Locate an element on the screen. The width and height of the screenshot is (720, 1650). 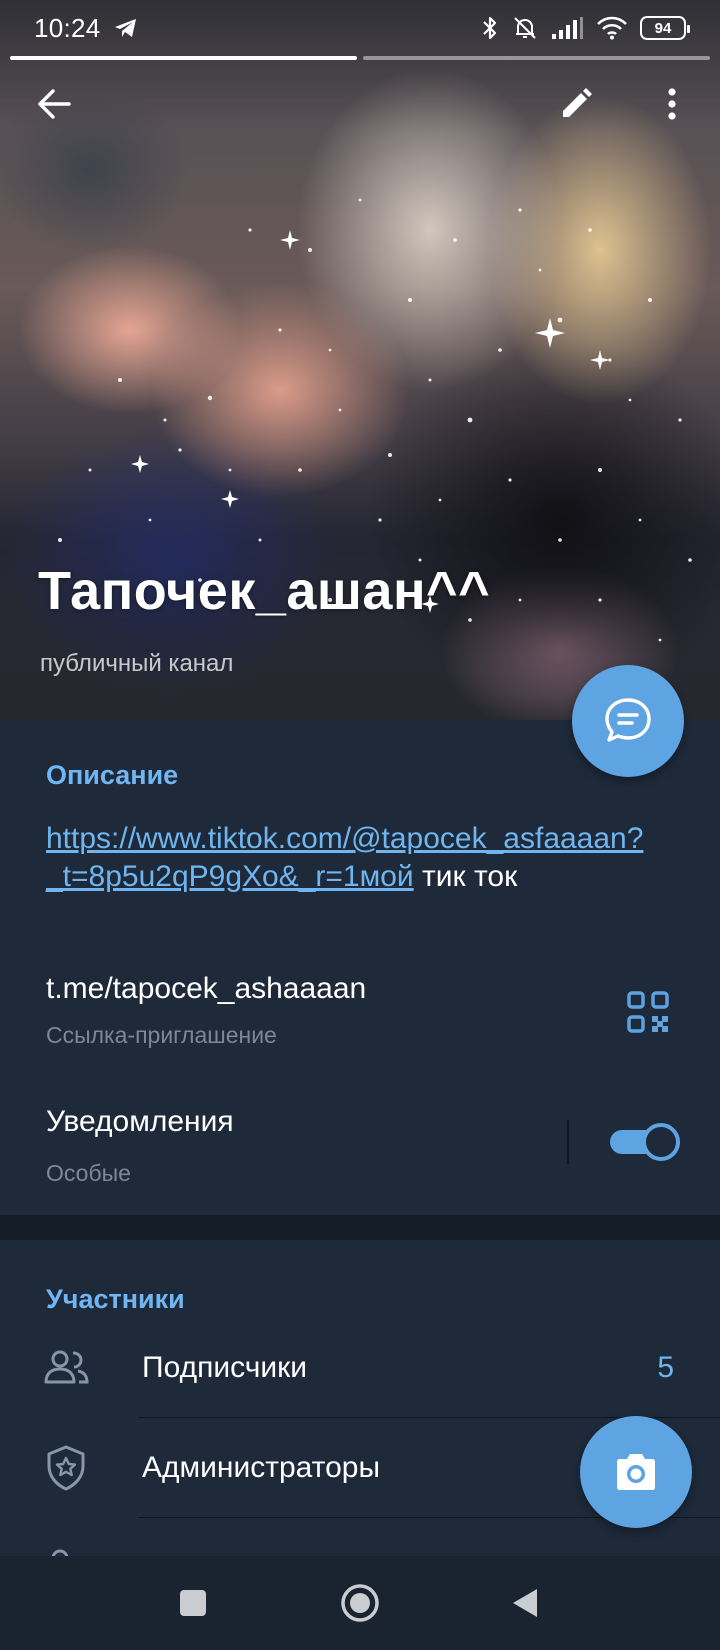
system-navigation-bar is located at coordinates (360, 1603).